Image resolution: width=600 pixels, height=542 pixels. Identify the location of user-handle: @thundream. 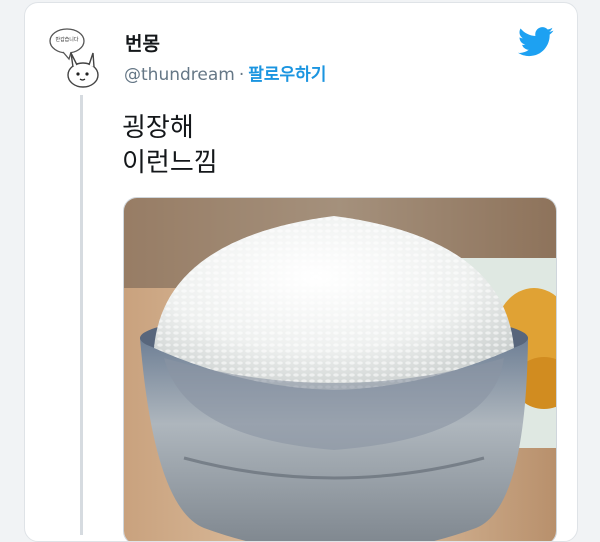
(179, 75).